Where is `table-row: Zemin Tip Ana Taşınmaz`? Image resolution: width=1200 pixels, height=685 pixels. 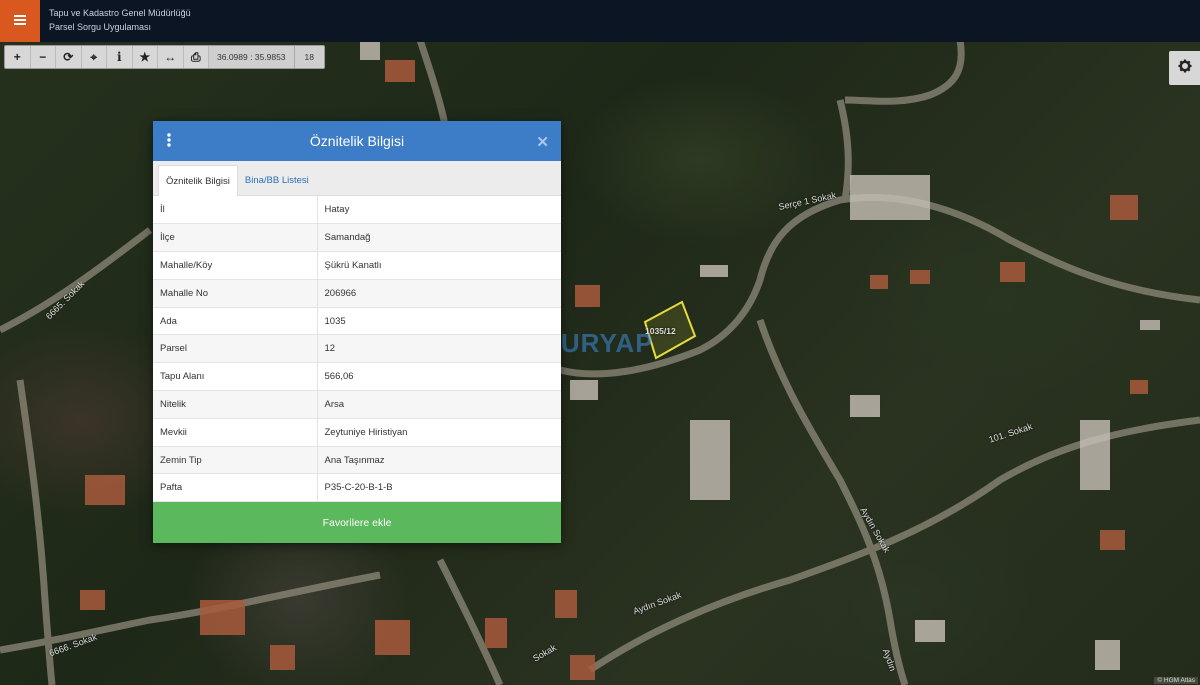 table-row: Zemin Tip Ana Taşınmaz is located at coordinates (357, 460).